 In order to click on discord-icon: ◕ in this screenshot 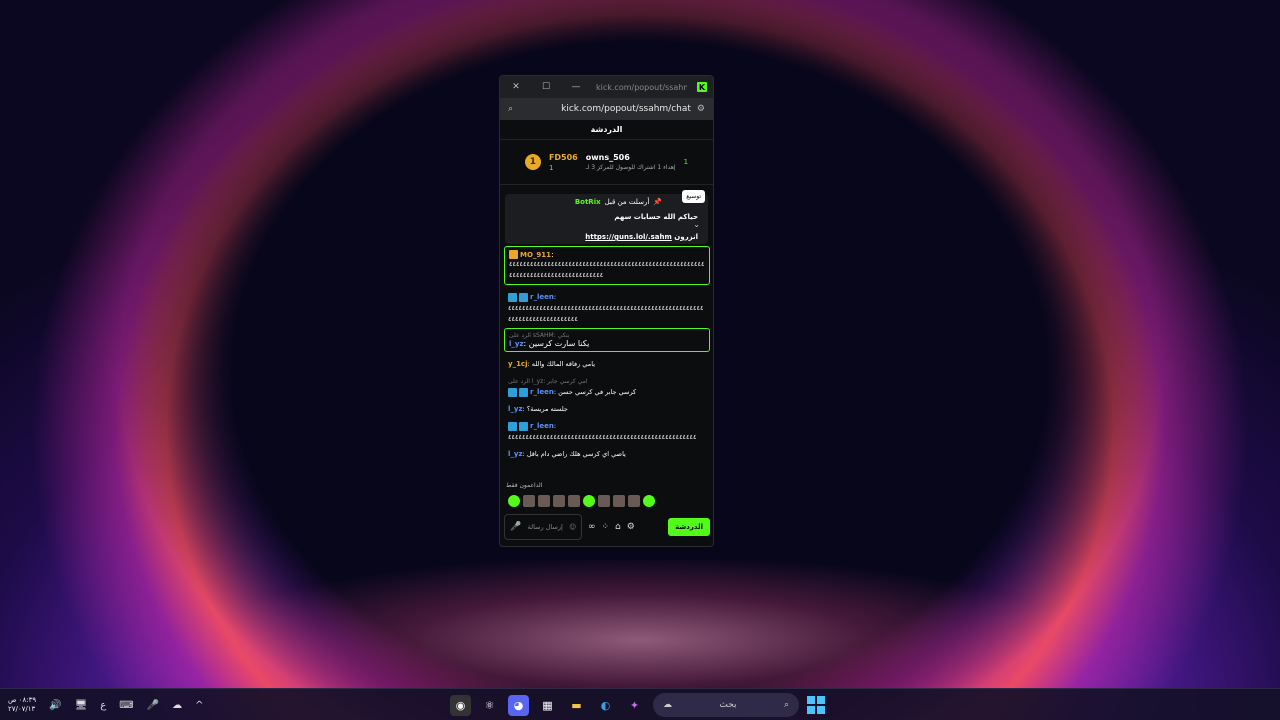, I will do `click(518, 705)`.